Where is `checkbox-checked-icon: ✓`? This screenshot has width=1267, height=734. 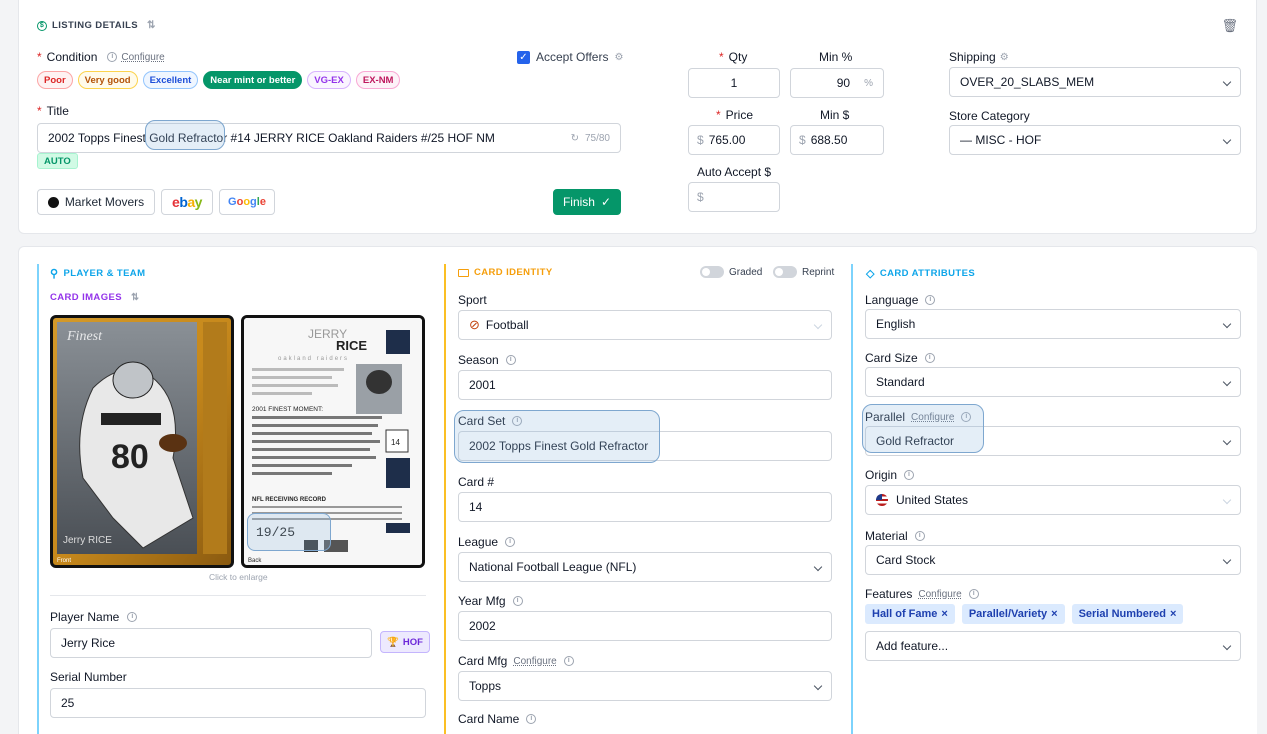 checkbox-checked-icon: ✓ is located at coordinates (523, 57).